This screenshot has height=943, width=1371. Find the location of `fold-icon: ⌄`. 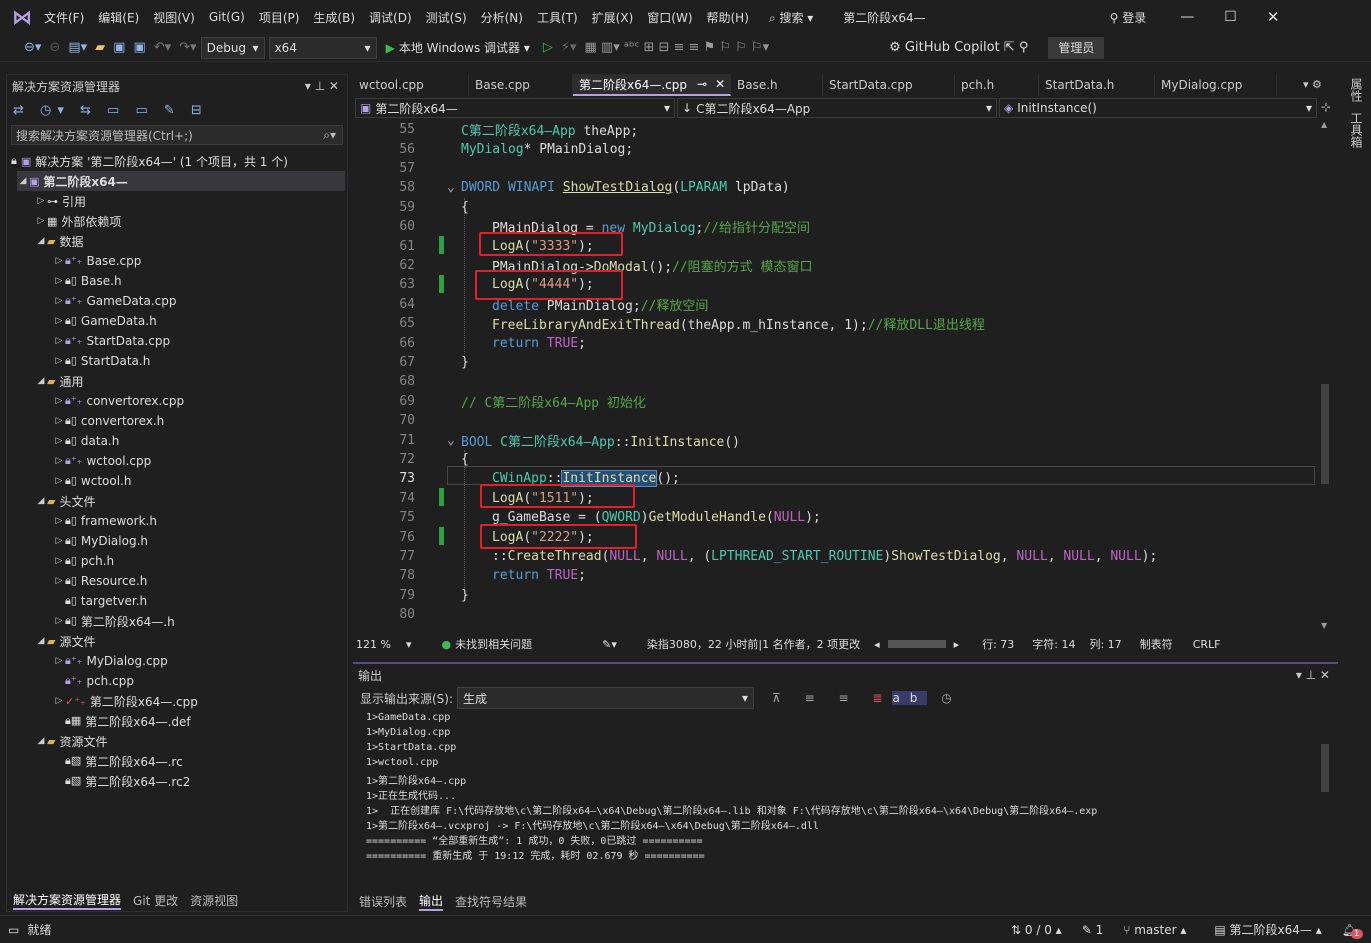

fold-icon: ⌄ is located at coordinates (454, 440).